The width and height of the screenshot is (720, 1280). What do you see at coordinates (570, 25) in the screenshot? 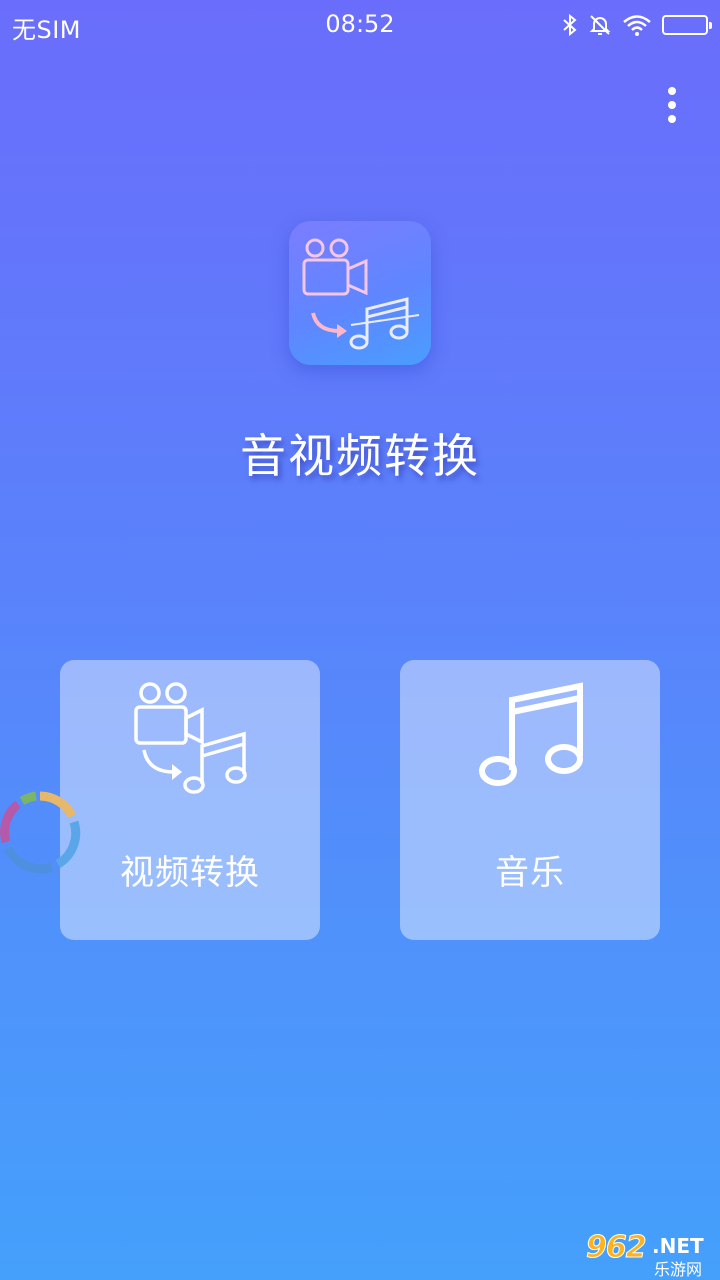
I see `bluetooth-icon` at bounding box center [570, 25].